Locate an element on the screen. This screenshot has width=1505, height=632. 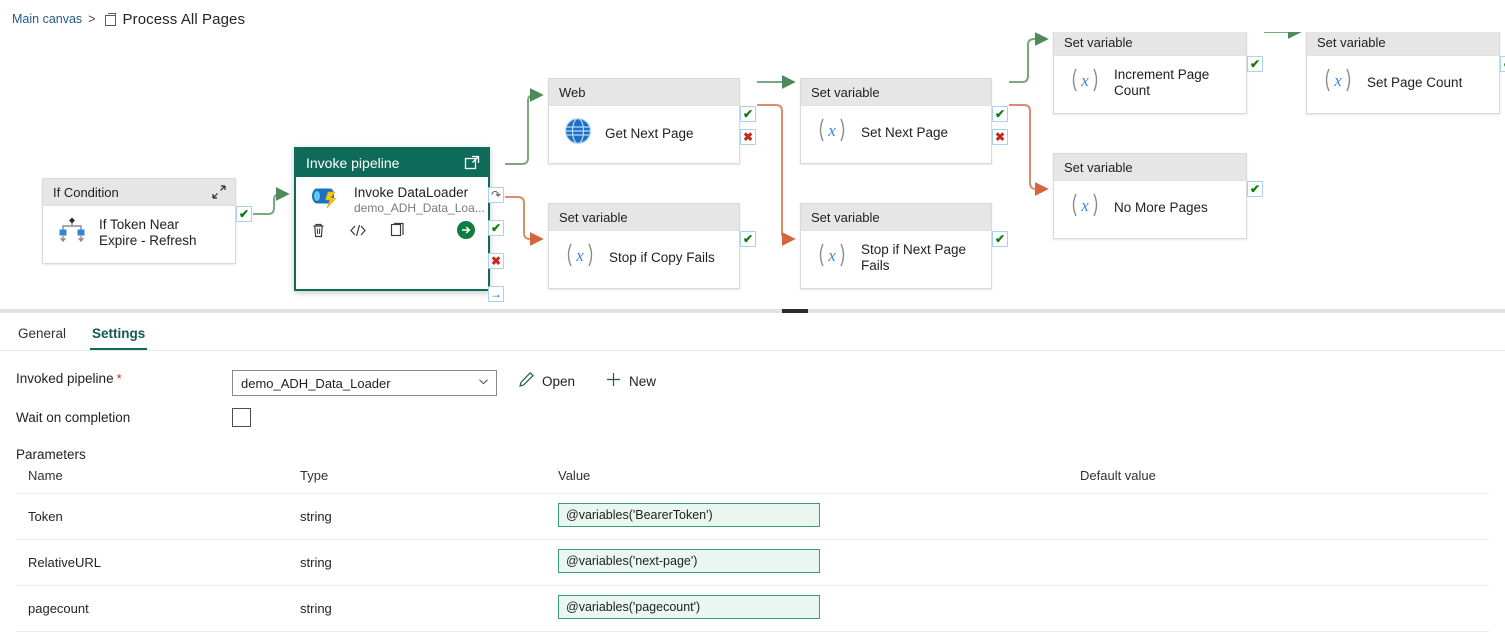
handle-skip-invoke-pipeline: ↷ is located at coordinates (496, 195).